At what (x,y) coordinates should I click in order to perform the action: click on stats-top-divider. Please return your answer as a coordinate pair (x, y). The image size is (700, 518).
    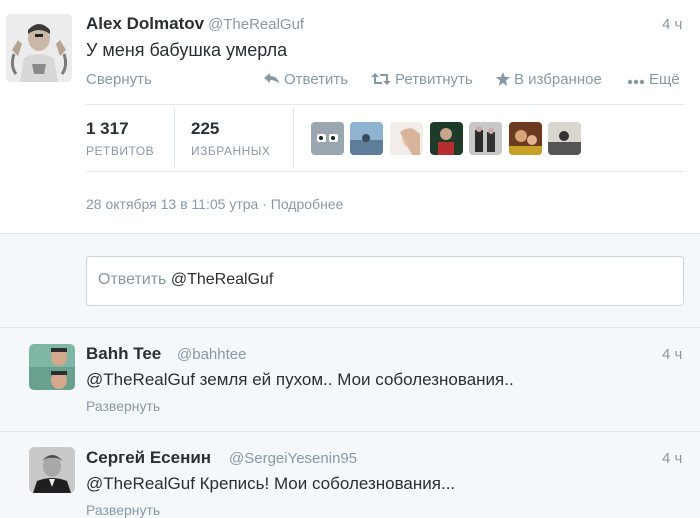
    Looking at the image, I should click on (385, 104).